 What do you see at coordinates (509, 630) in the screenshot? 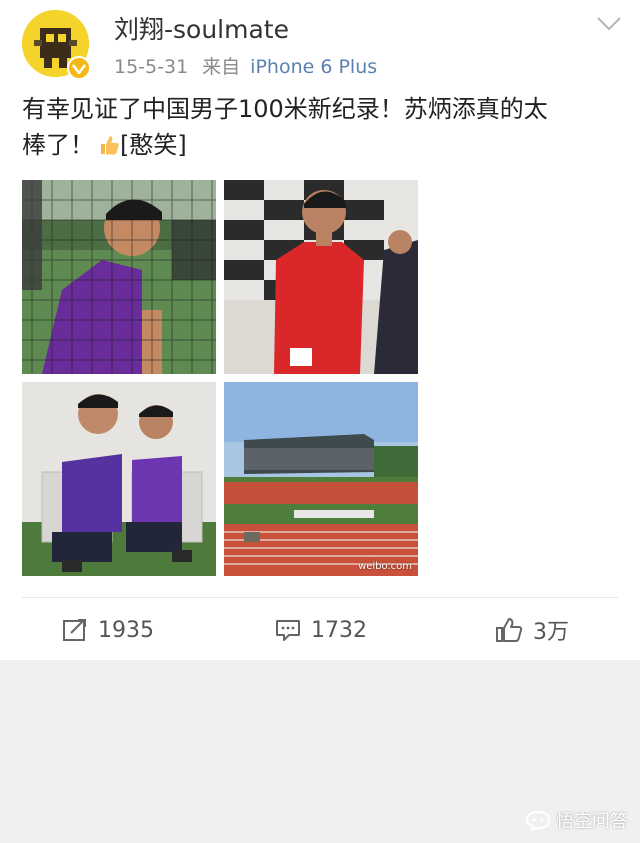
I see `like-icon` at bounding box center [509, 630].